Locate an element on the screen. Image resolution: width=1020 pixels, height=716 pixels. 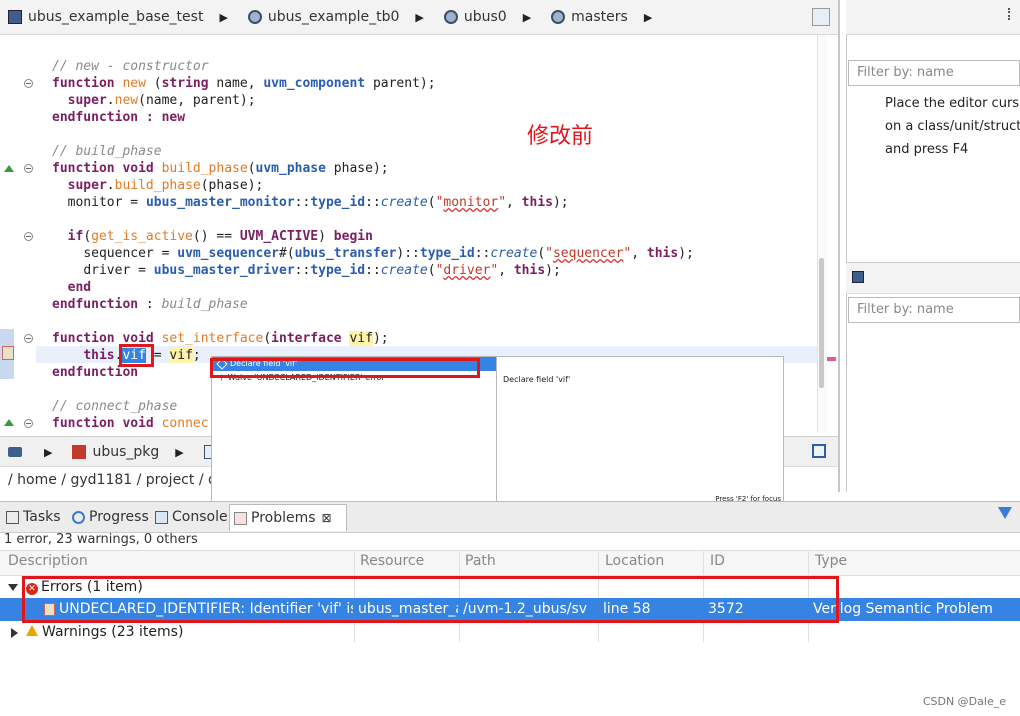
quickfix-info: Declare field 'vif' Press 'F2' for focus is located at coordinates (640, 431).